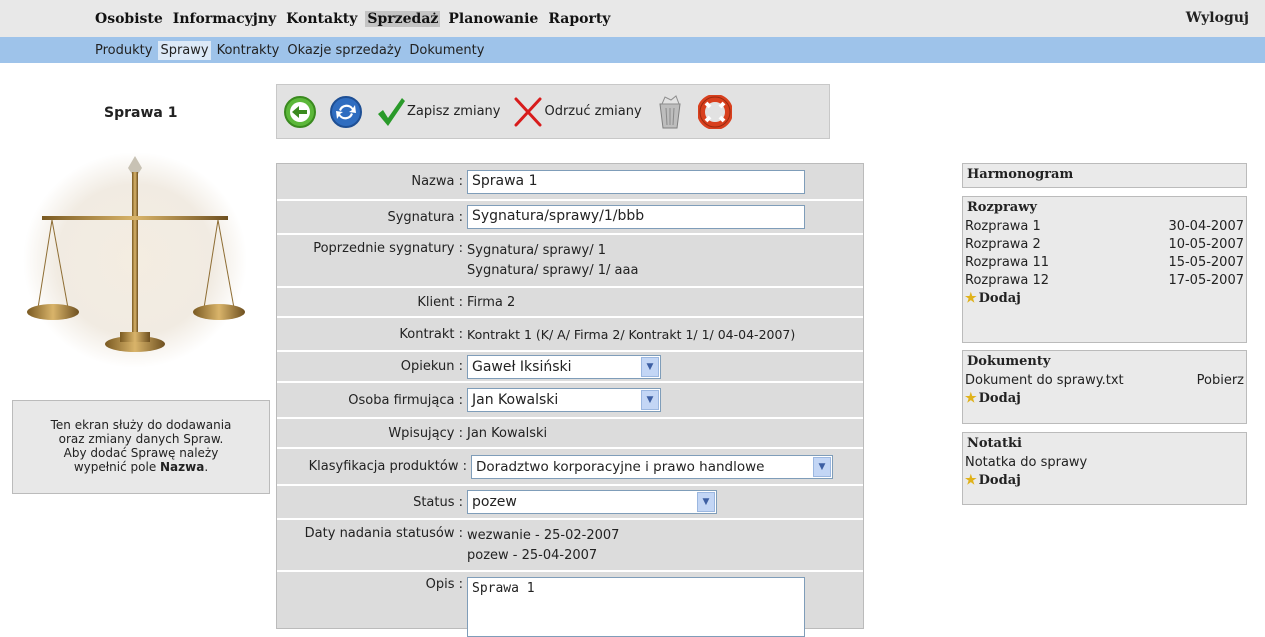 This screenshot has width=1265, height=637. What do you see at coordinates (593, 111) in the screenshot?
I see `discard-label: Odrzuć zmiany` at bounding box center [593, 111].